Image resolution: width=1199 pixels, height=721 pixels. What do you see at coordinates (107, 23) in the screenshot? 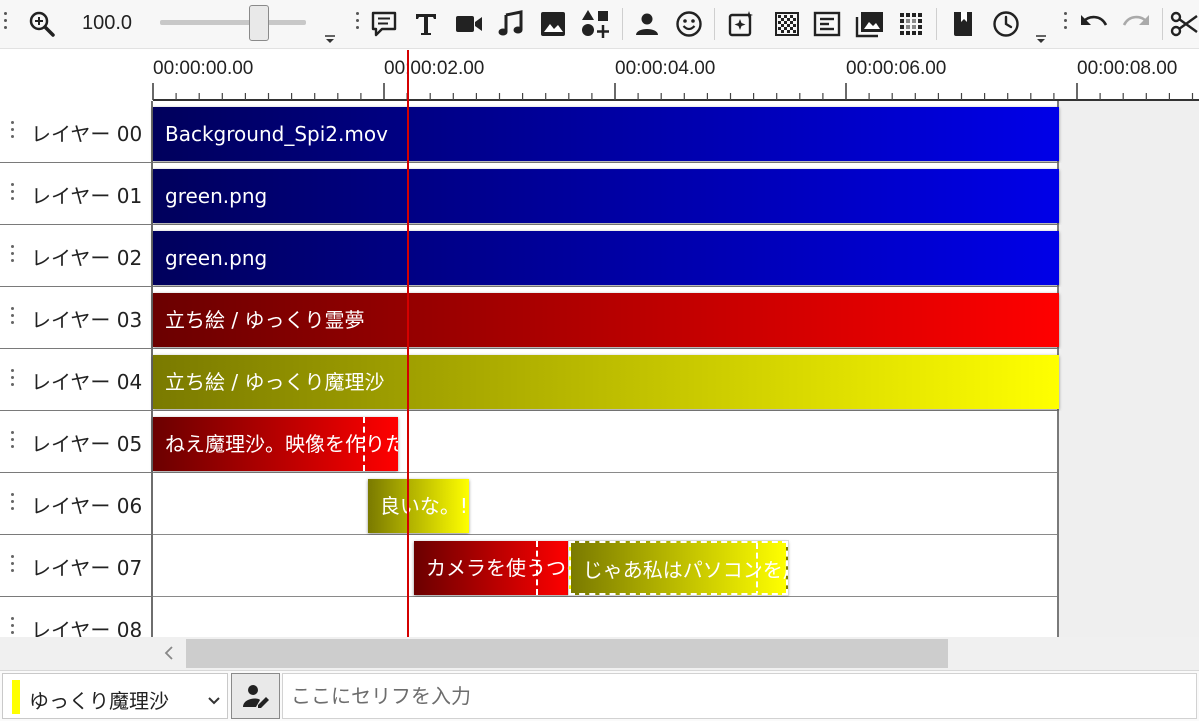
I see `zoom-value: 100.0` at bounding box center [107, 23].